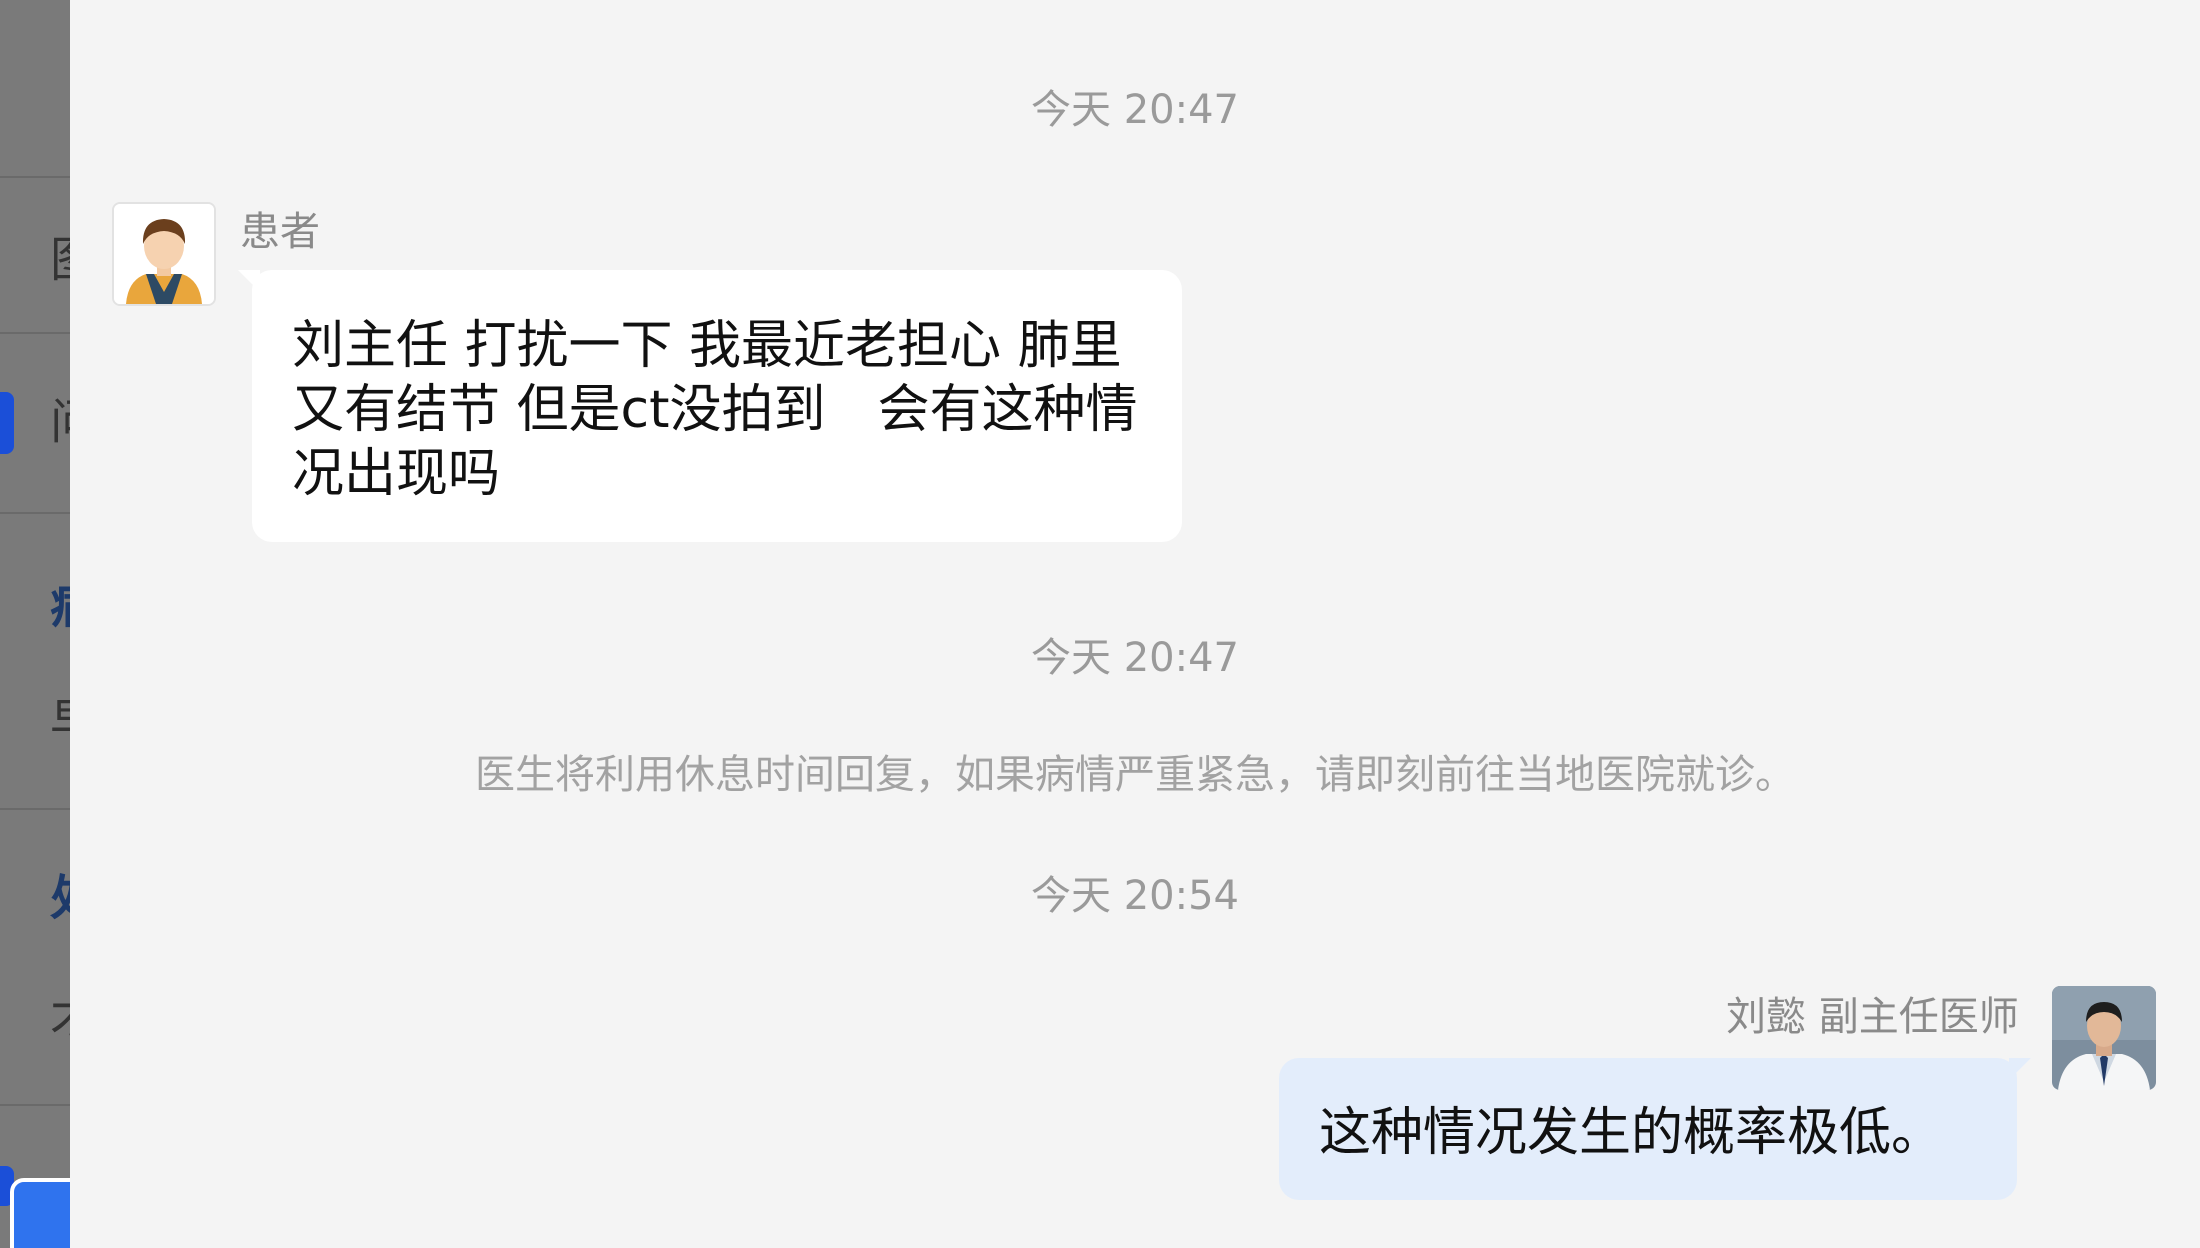 This screenshot has width=2200, height=1248. Describe the element at coordinates (1135, 775) in the screenshot. I see `system-notice: 医生将利用休息时间回复，如果病情严重紧急，请即刻前往当地医院就诊。` at that location.